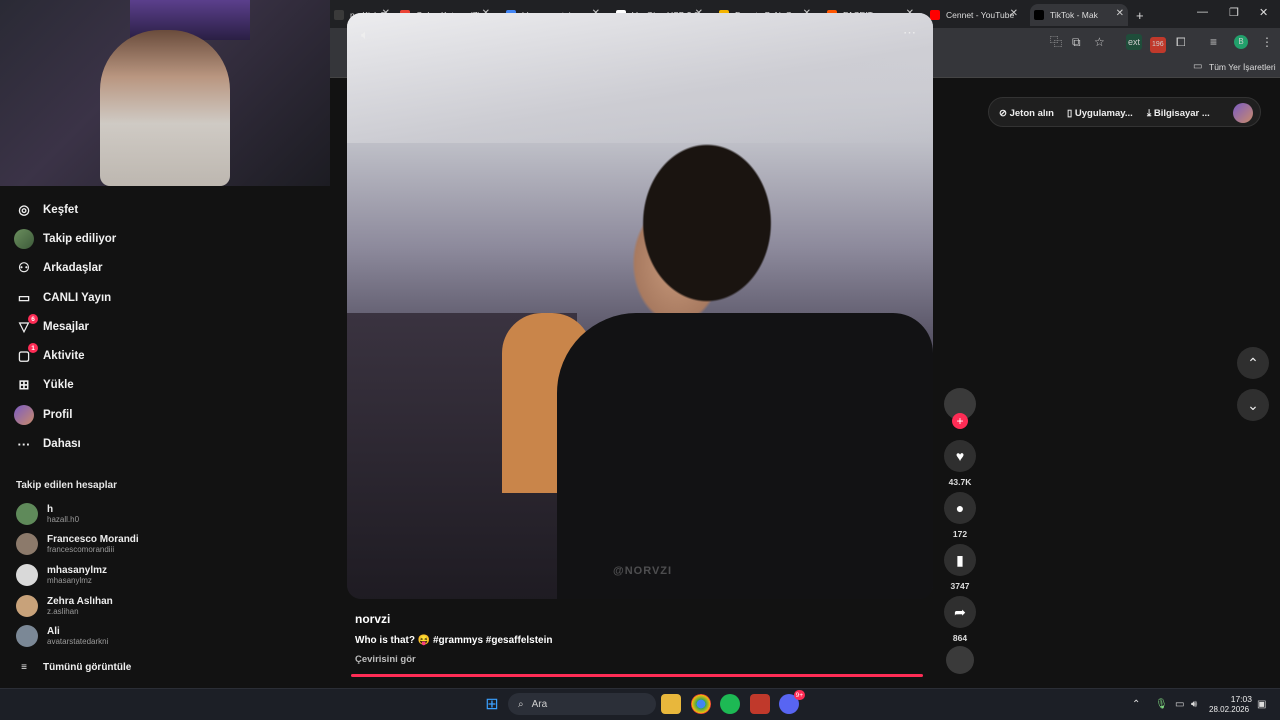 The width and height of the screenshot is (1280, 720). Describe the element at coordinates (909, 33) in the screenshot. I see `video-more-icon: ⋯` at that location.